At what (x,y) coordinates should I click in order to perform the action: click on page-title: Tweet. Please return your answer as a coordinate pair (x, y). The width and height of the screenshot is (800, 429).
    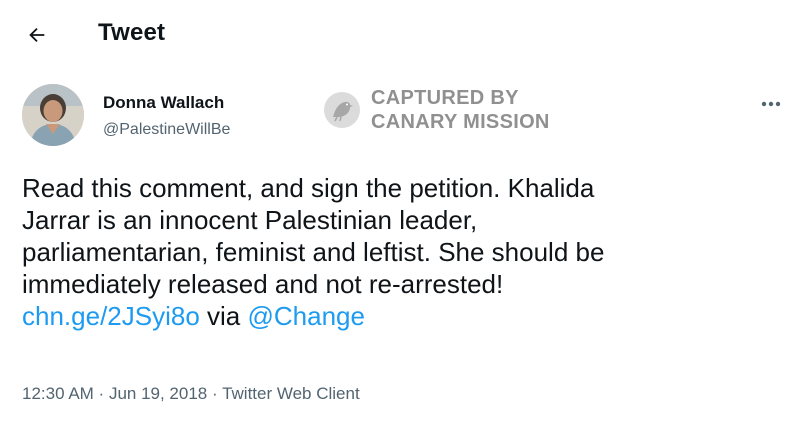
    Looking at the image, I should click on (132, 32).